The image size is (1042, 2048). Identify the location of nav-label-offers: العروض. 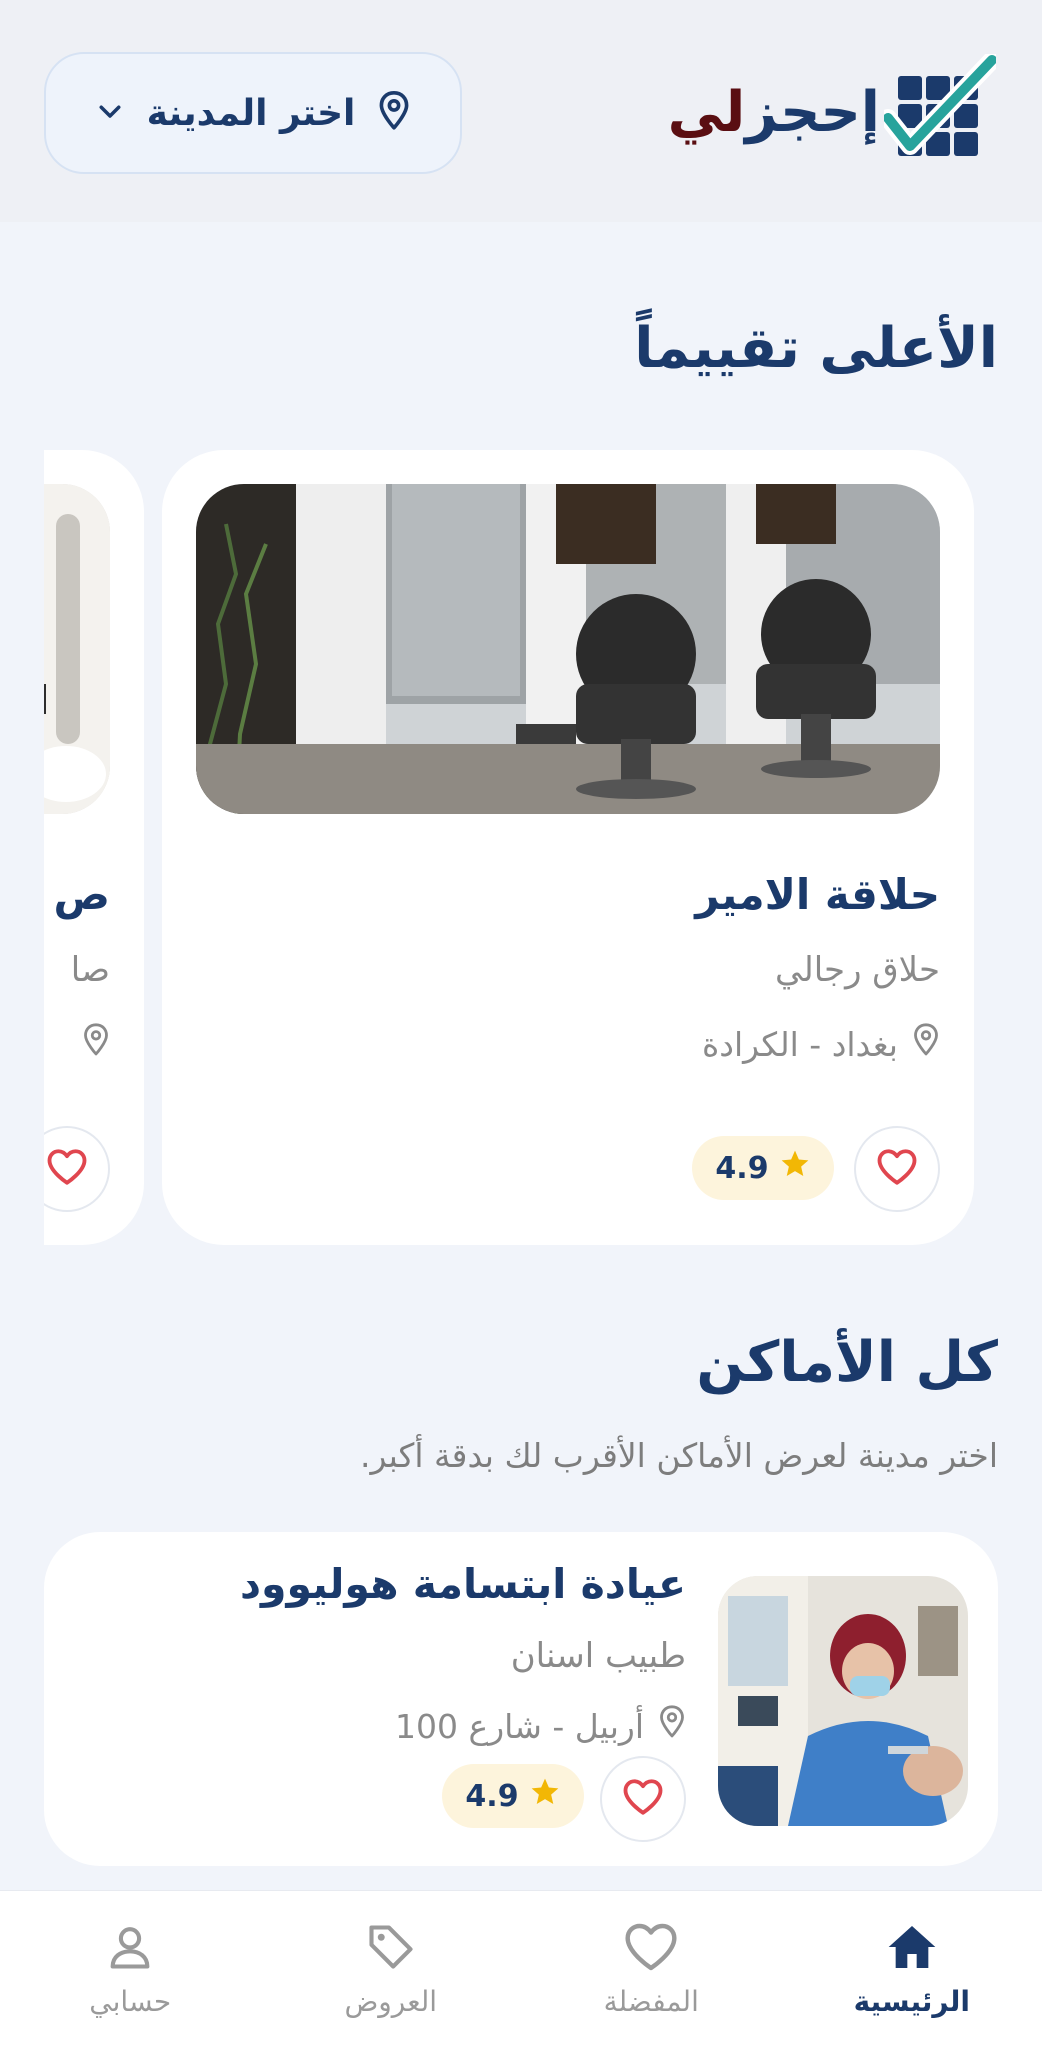
(391, 2001).